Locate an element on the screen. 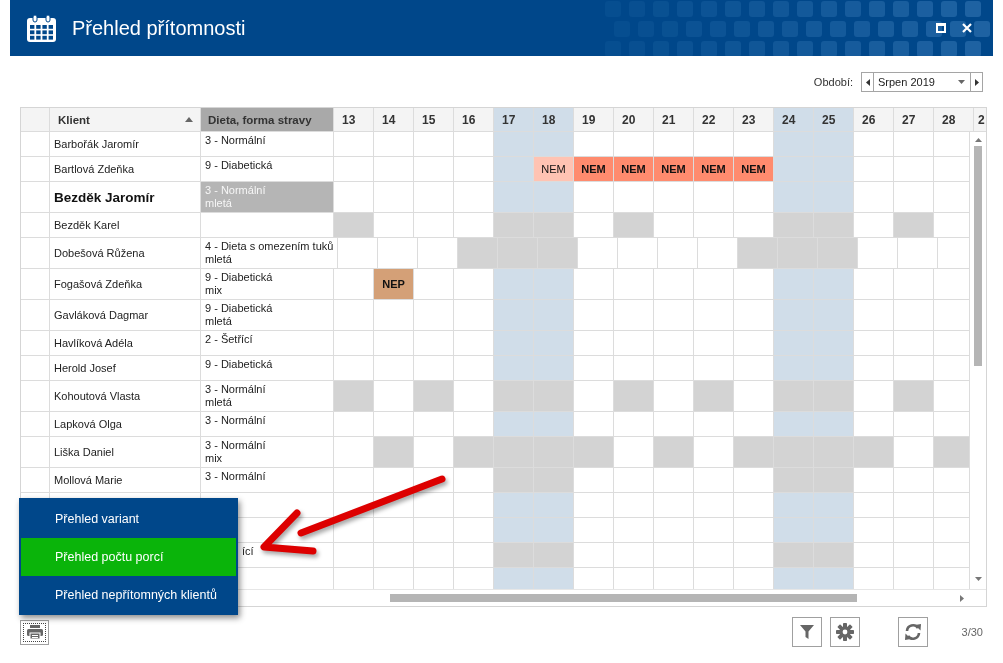 This screenshot has width=1003, height=663. period-label: Období: is located at coordinates (833, 82).